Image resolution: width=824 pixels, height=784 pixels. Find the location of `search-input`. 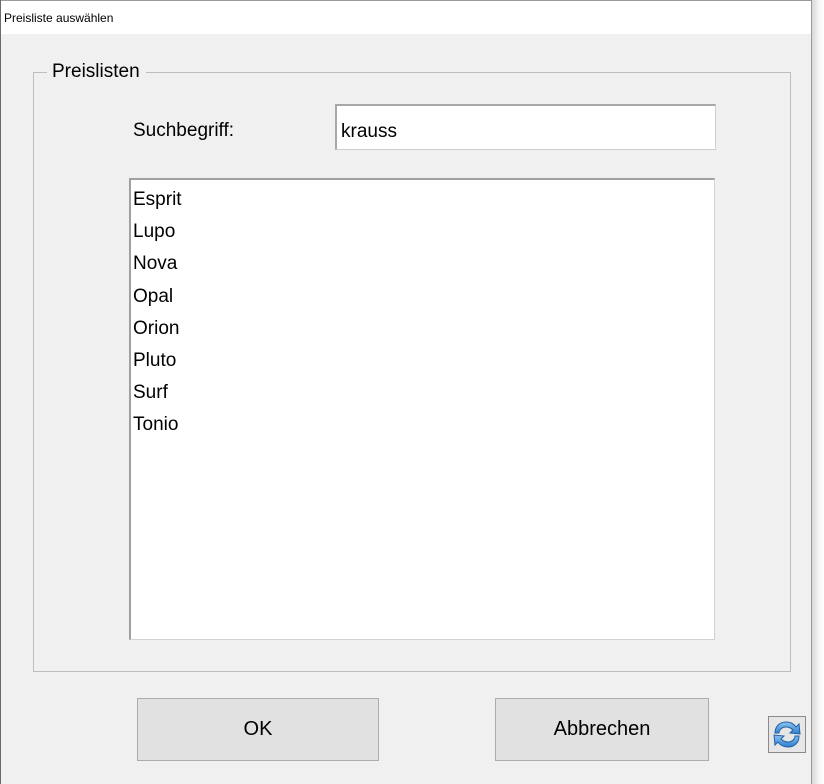

search-input is located at coordinates (525, 127).